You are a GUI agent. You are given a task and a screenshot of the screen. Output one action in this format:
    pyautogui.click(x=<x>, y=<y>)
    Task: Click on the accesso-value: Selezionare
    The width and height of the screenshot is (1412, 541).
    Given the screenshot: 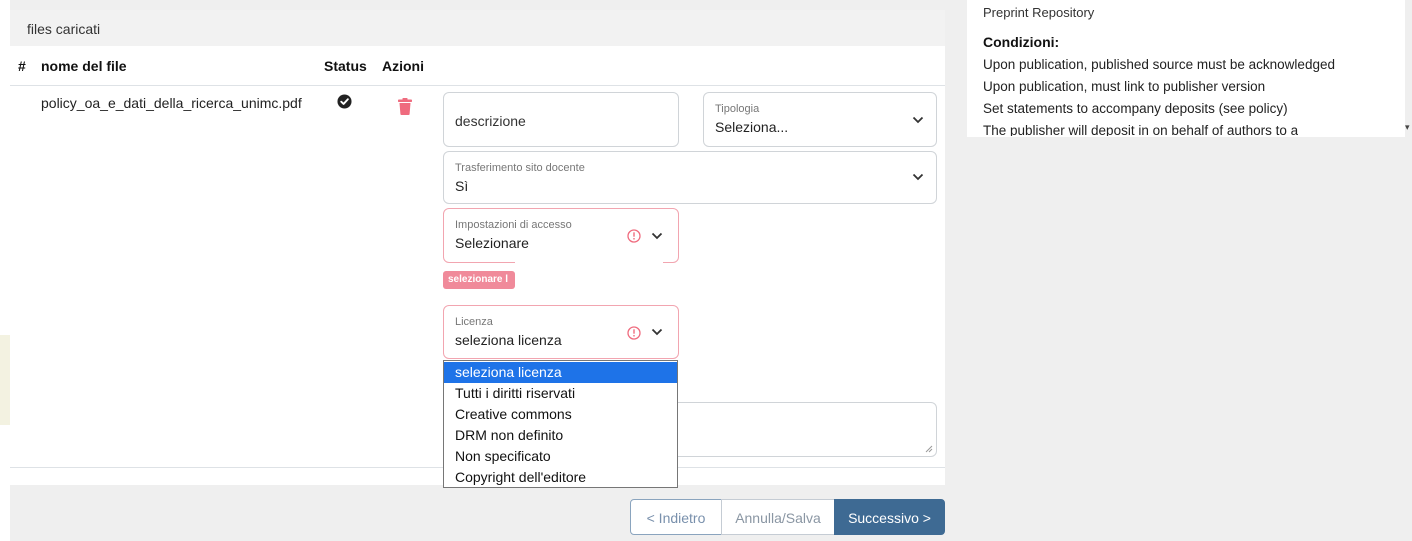 What is the action you would take?
    pyautogui.click(x=492, y=243)
    